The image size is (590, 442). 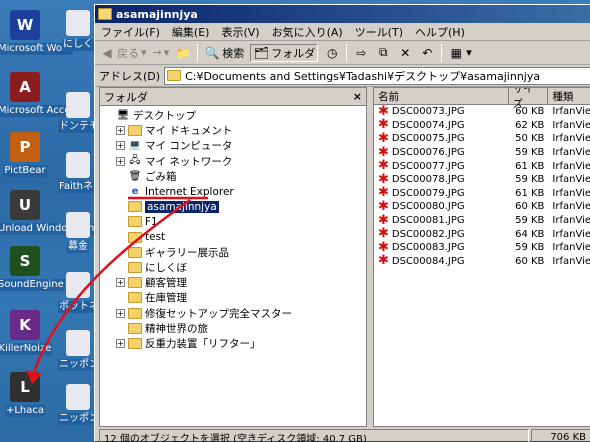 What do you see at coordinates (37, 32) in the screenshot?
I see `desktop-icon: W Microsoft Word` at bounding box center [37, 32].